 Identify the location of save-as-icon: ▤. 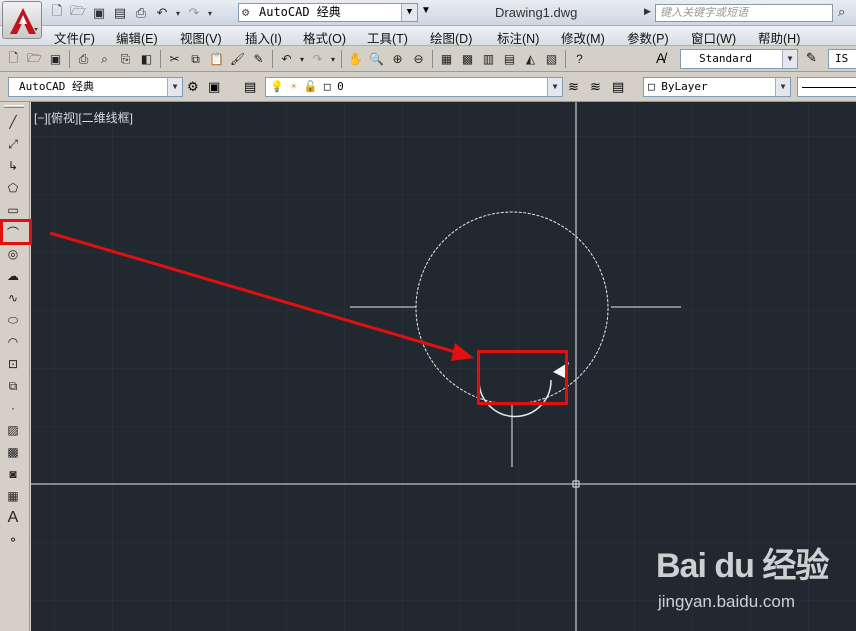
(120, 13).